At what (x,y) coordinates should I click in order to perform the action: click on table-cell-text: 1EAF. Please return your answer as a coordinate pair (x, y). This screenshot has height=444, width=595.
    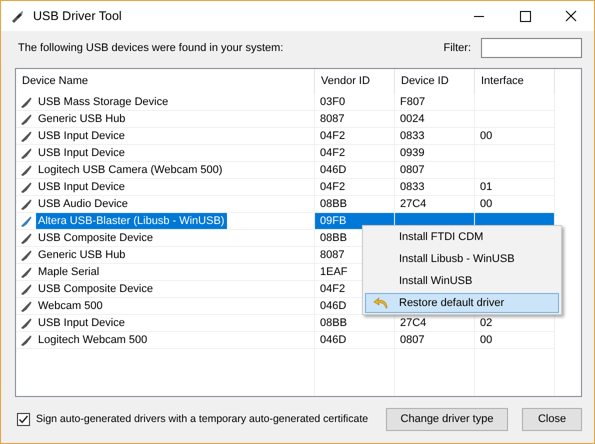
    Looking at the image, I should click on (334, 272).